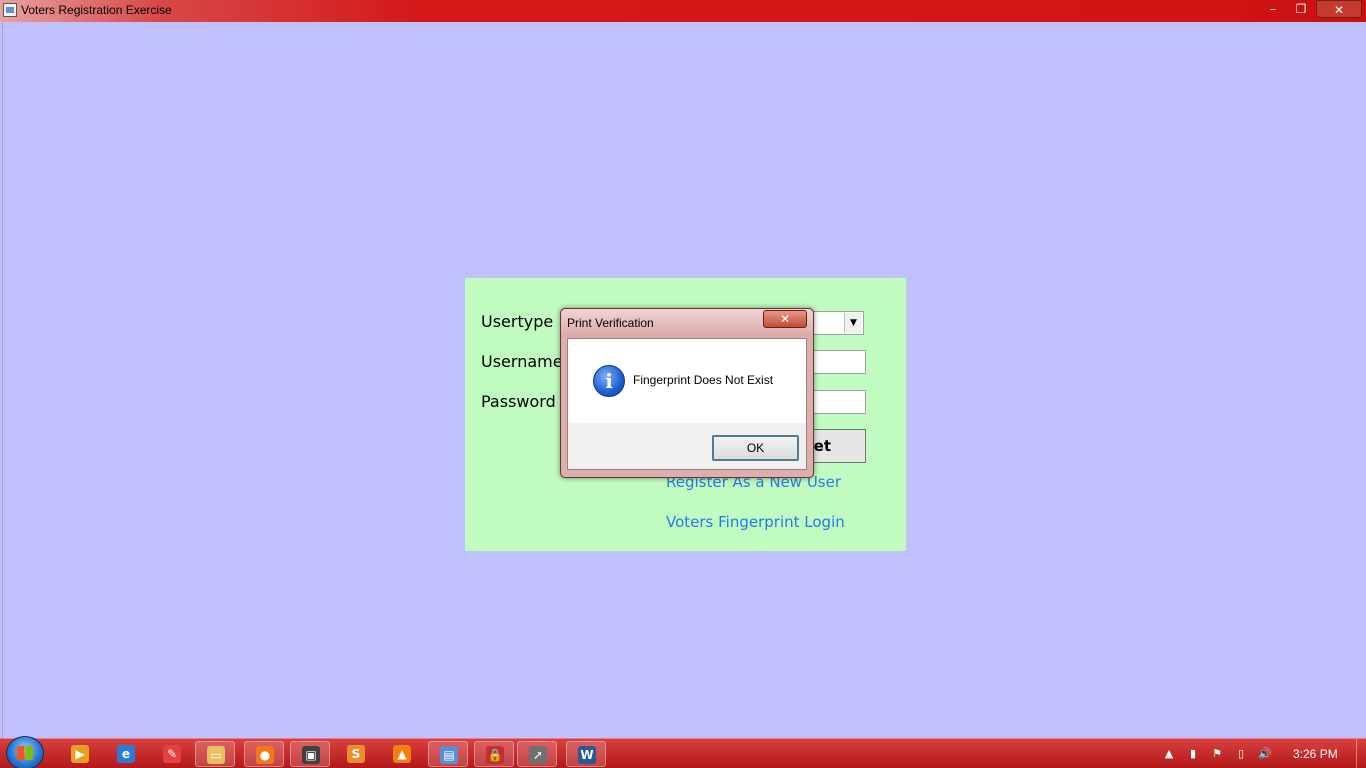 Image resolution: width=1366 pixels, height=768 pixels. I want to click on dialog-body: i Fingerprint Does Not Exist OK, so click(687, 404).